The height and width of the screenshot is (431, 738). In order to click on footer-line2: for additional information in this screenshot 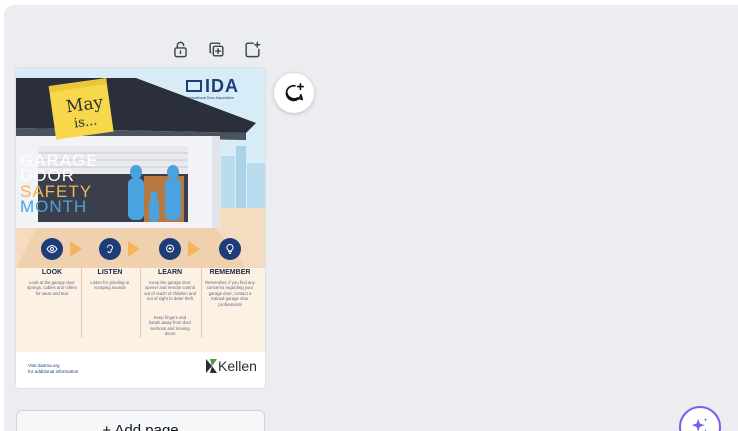, I will do `click(53, 371)`.